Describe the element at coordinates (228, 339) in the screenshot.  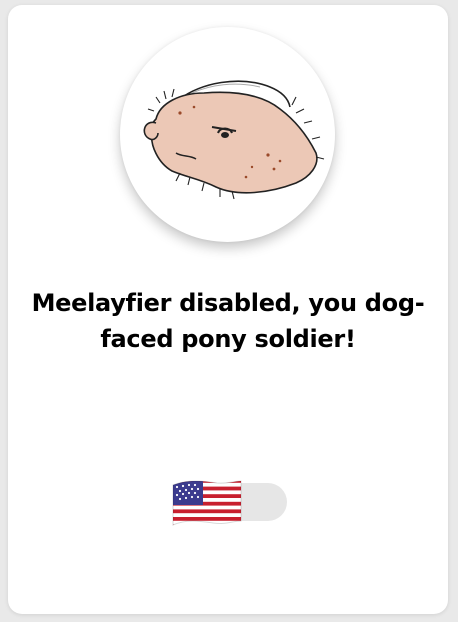
I see `status-message-line-2: faced pony soldier!` at that location.